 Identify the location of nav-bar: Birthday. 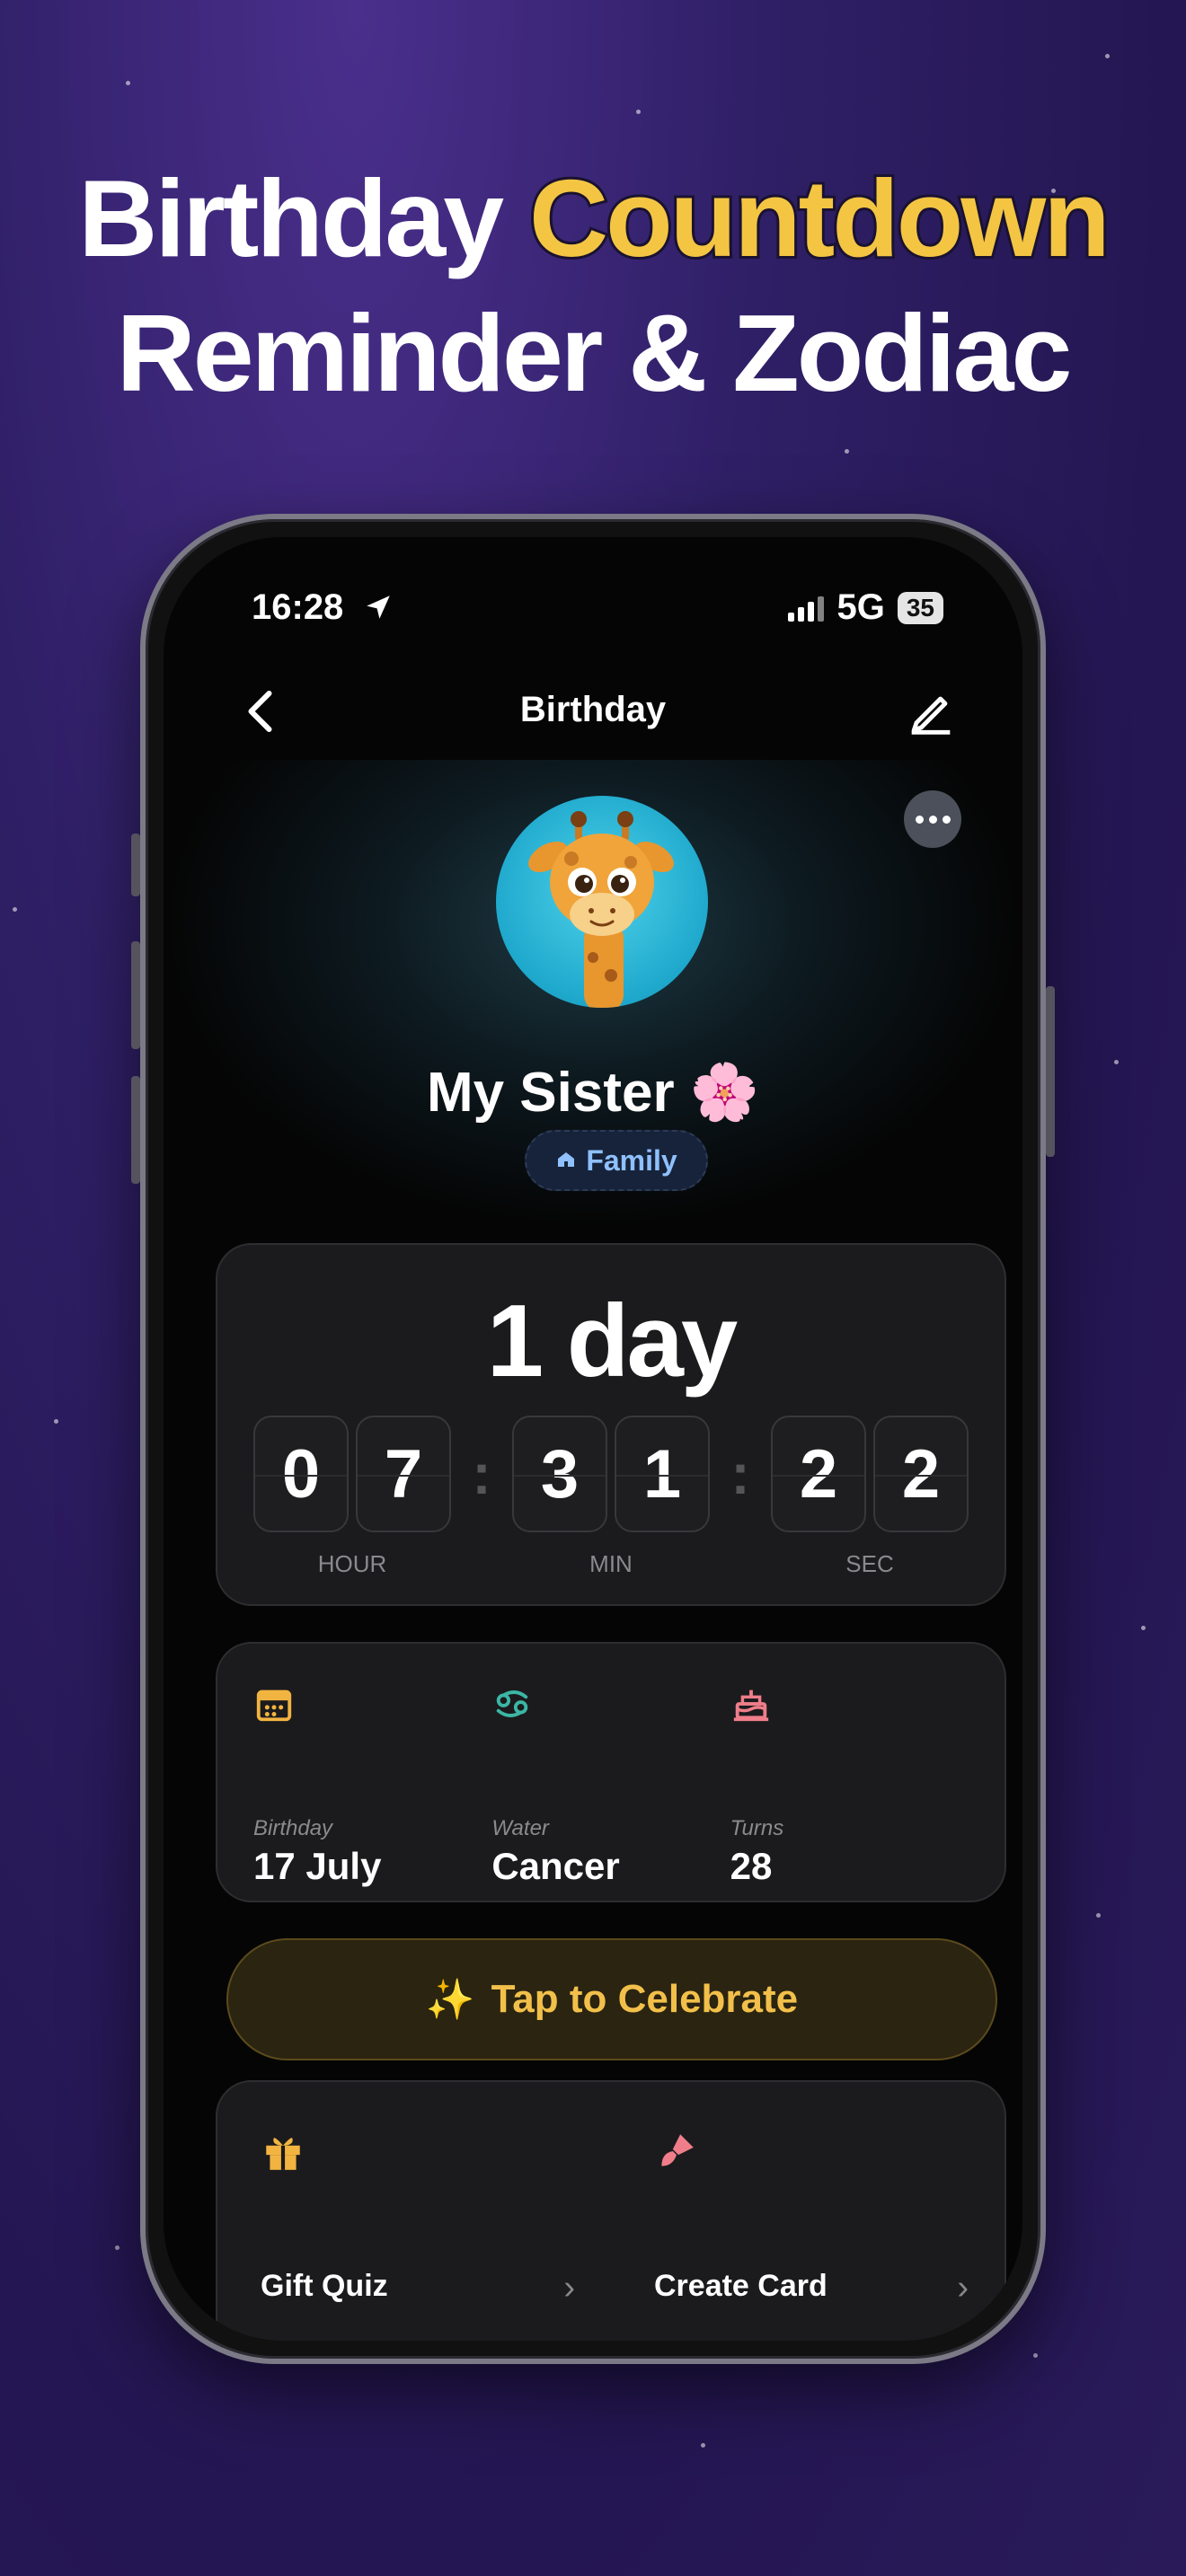
(593, 710).